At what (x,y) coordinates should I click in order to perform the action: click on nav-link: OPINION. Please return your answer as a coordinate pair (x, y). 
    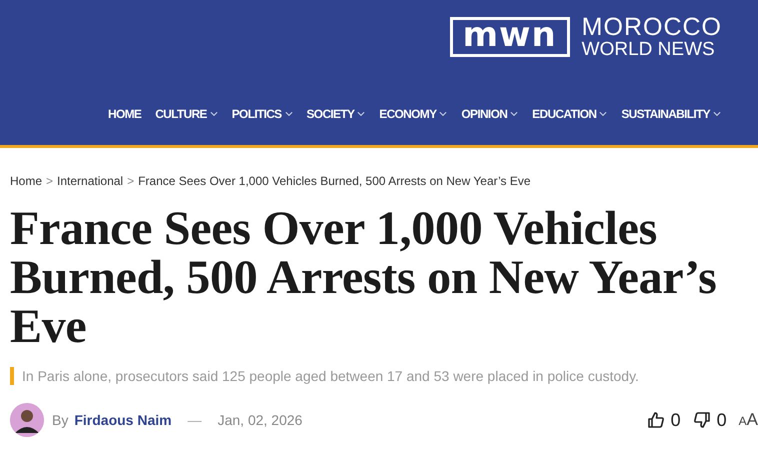
    Looking at the image, I should click on (489, 114).